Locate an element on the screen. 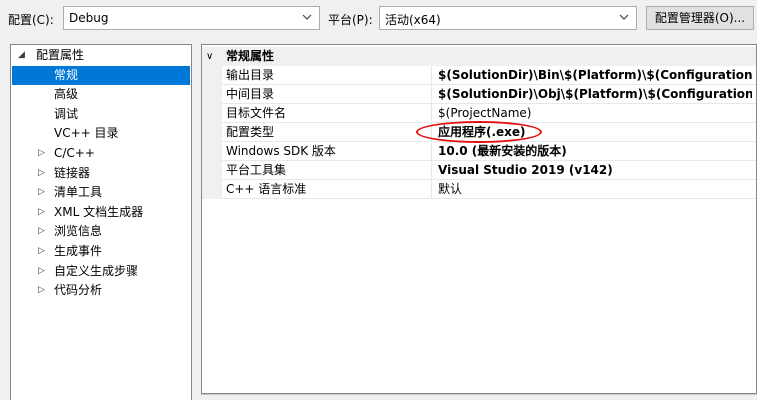 This screenshot has height=400, width=757. tree-item: ▷ C/C++ is located at coordinates (101, 153).